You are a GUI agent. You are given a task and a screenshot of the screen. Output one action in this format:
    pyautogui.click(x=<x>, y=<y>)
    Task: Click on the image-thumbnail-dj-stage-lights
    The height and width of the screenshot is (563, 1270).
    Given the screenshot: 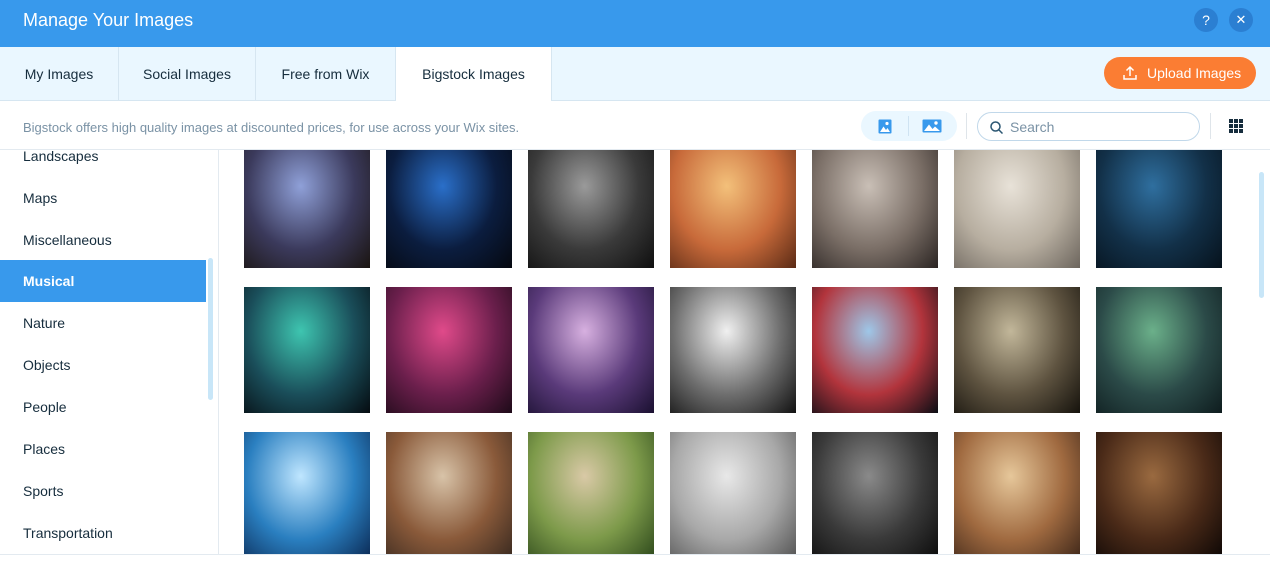 What is the action you would take?
    pyautogui.click(x=449, y=209)
    